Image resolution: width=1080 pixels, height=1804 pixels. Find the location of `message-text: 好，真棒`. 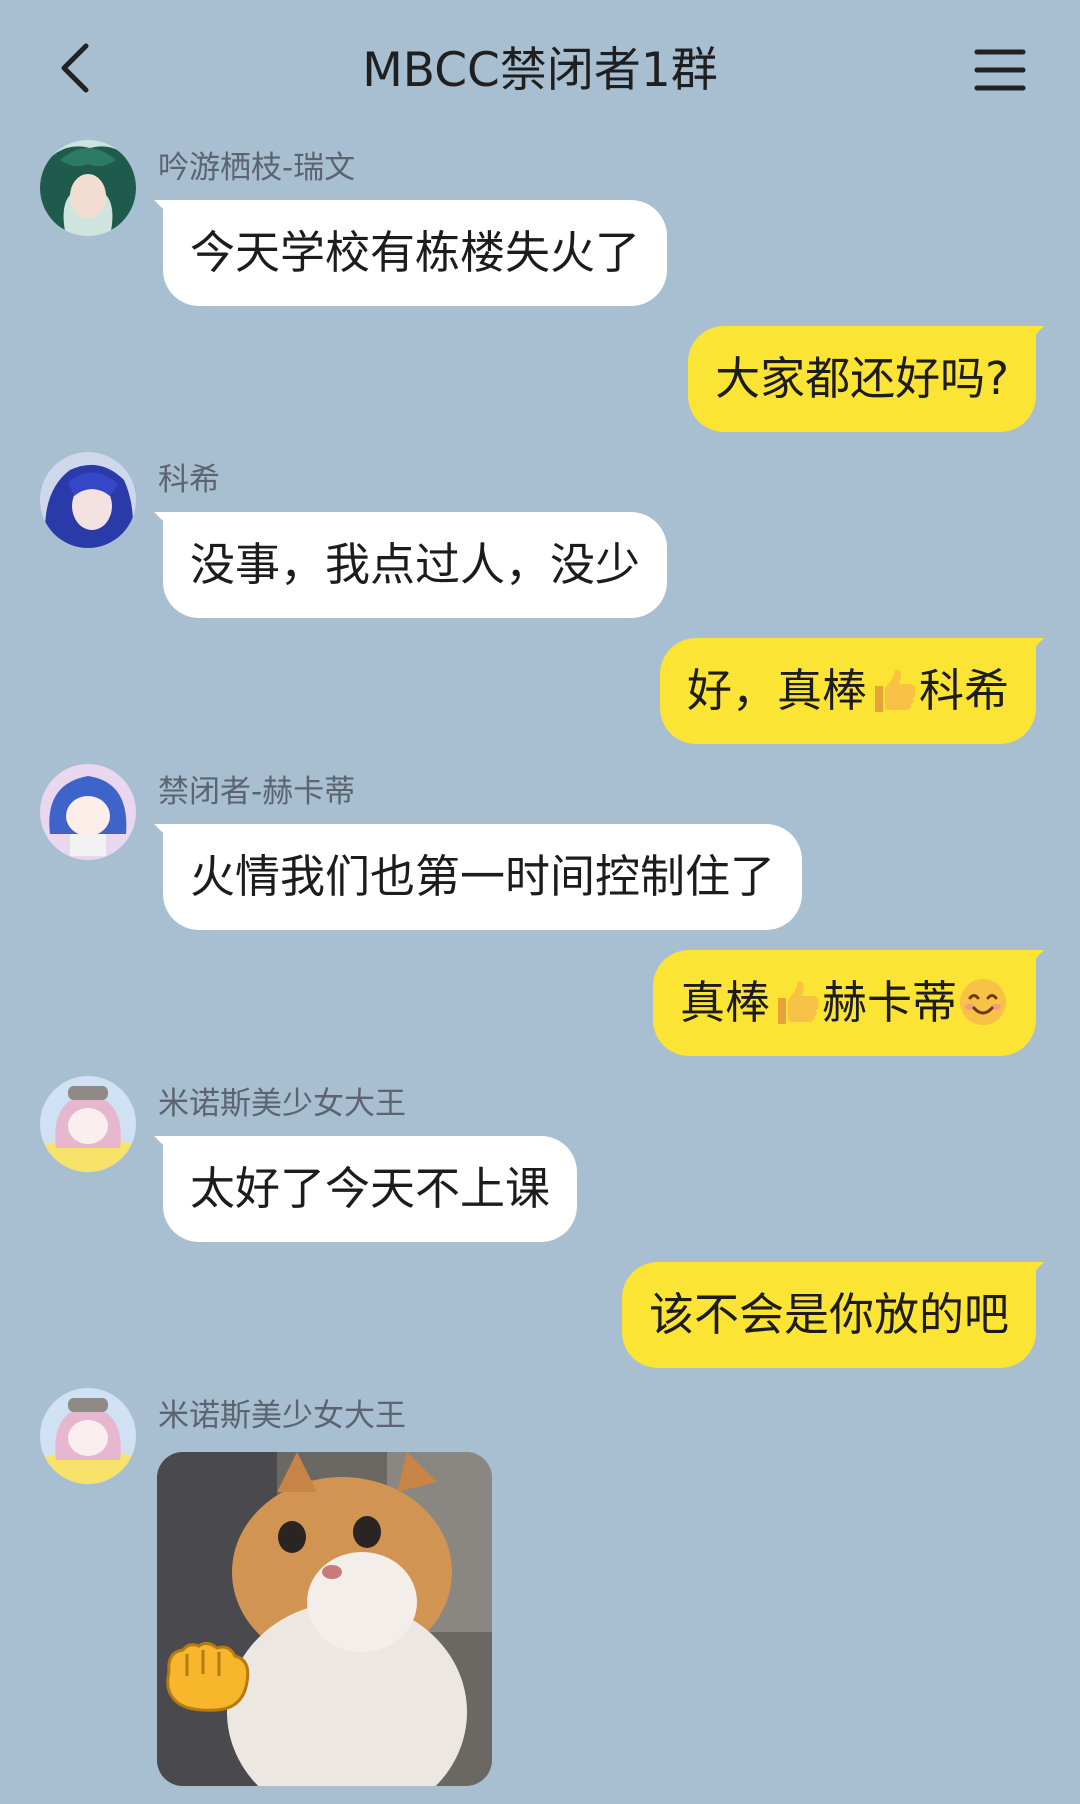

message-text: 好，真棒 is located at coordinates (776, 690).